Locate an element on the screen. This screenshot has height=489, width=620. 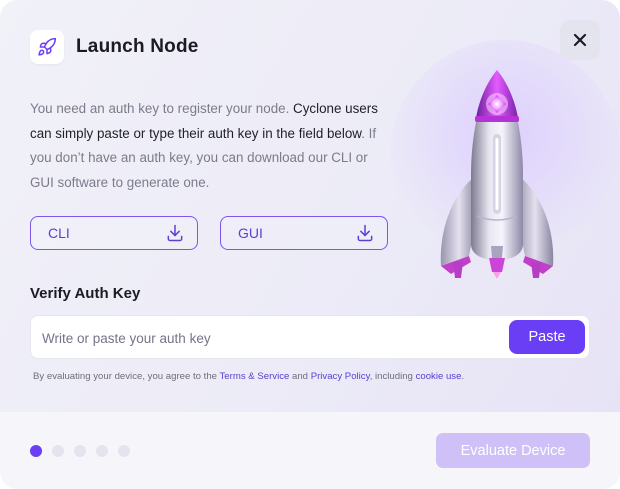
legal-and: and is located at coordinates (300, 376).